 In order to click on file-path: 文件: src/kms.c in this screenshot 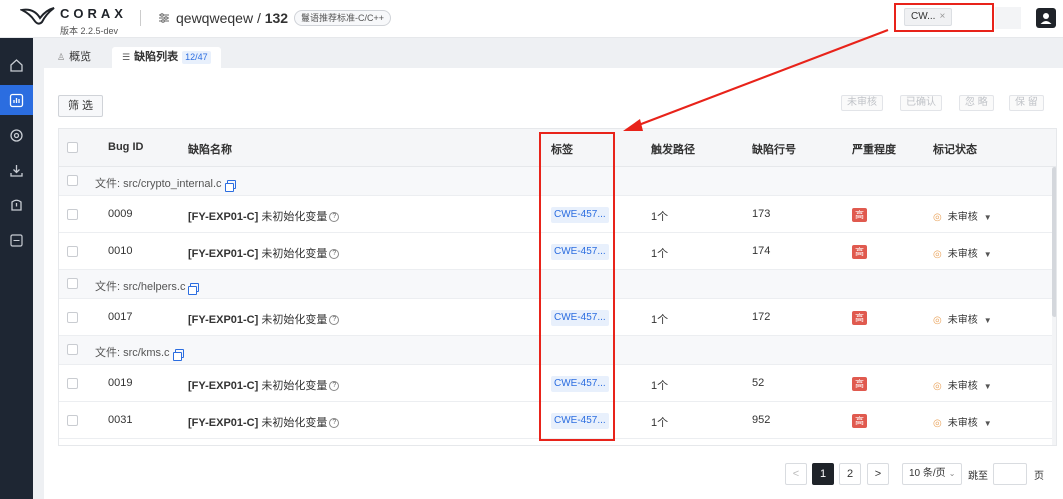, I will do `click(139, 352)`.